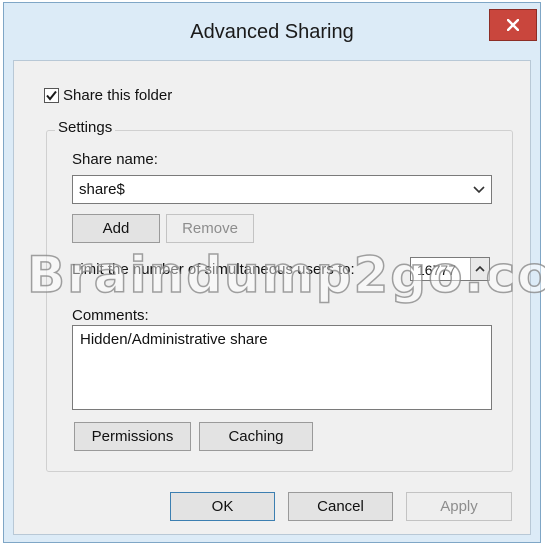 The width and height of the screenshot is (545, 546). What do you see at coordinates (118, 95) in the screenshot?
I see `share-folder-label: Share this folder` at bounding box center [118, 95].